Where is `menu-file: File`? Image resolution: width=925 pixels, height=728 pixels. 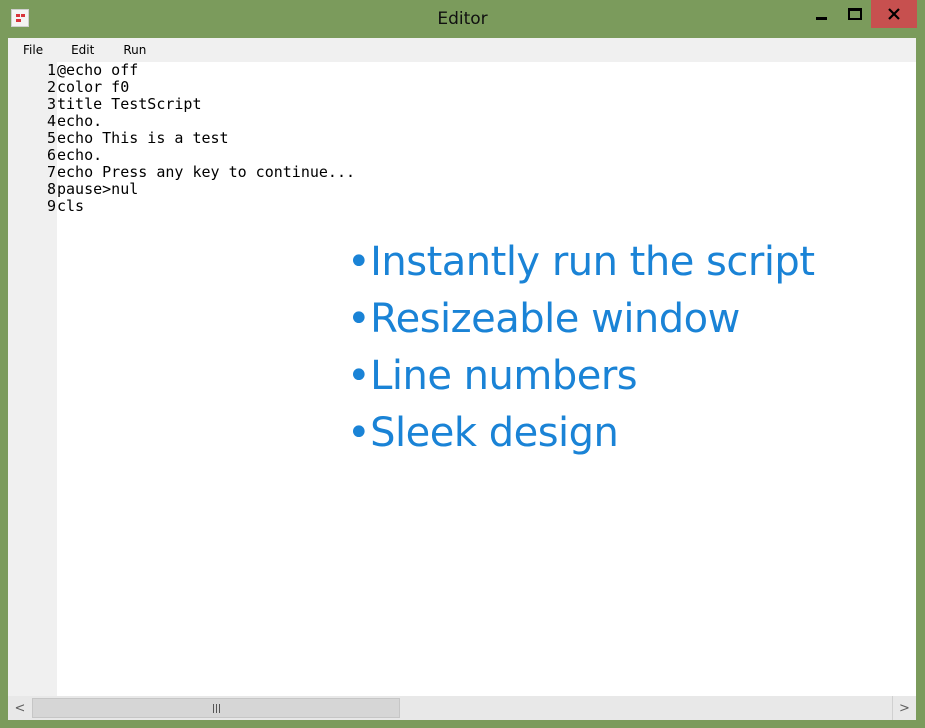
menu-file: File is located at coordinates (33, 50).